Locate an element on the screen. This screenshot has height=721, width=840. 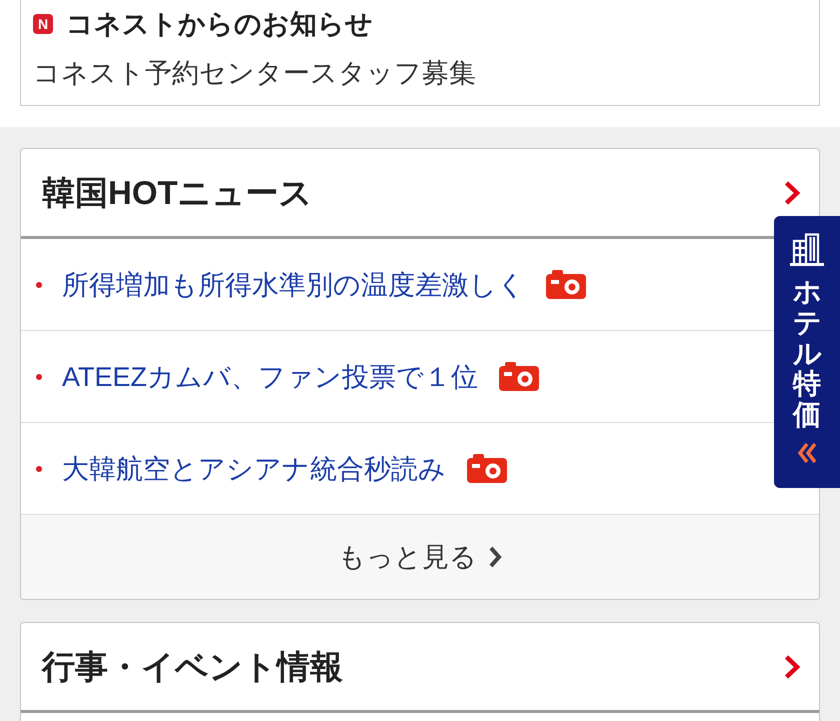
news-link: ATEEZカムバ、ファン投票で１位 is located at coordinates (270, 377).